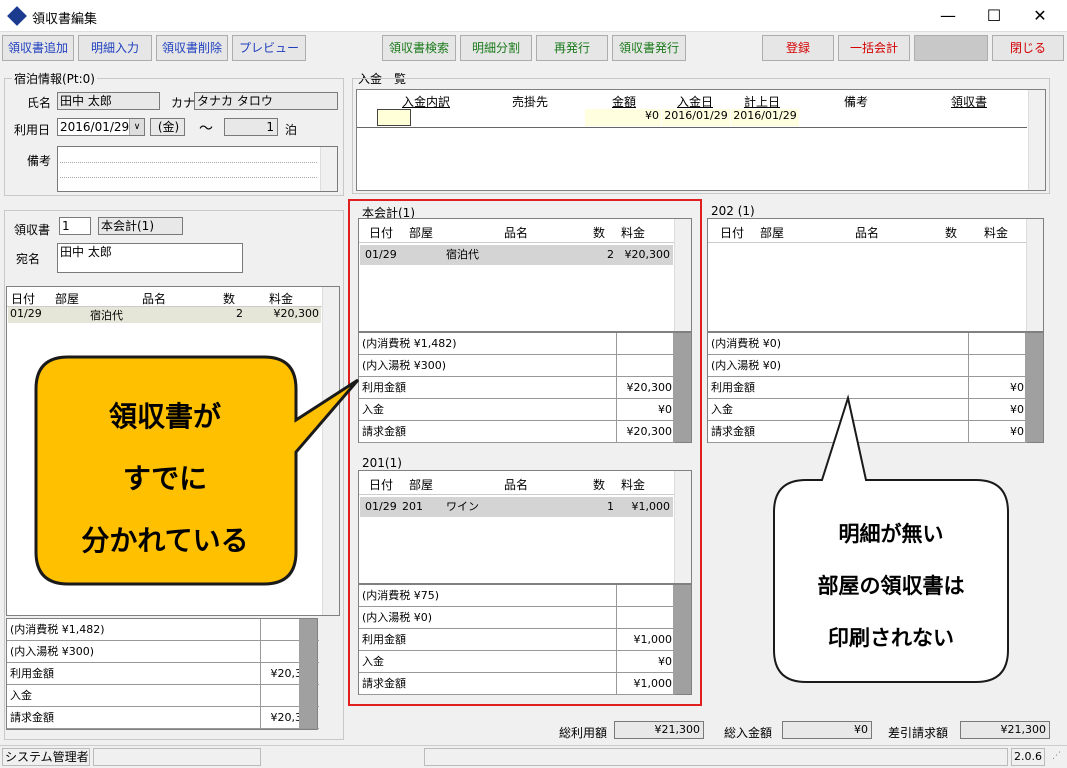 The height and width of the screenshot is (768, 1067). What do you see at coordinates (165, 540) in the screenshot?
I see `callout1-line3: 分かれている` at bounding box center [165, 540].